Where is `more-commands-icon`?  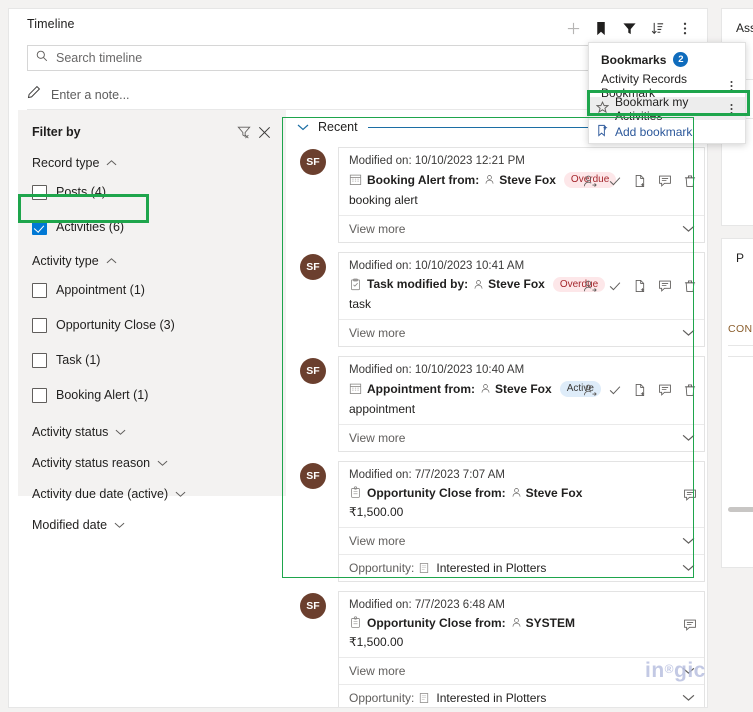
more-commands-icon is located at coordinates (685, 28).